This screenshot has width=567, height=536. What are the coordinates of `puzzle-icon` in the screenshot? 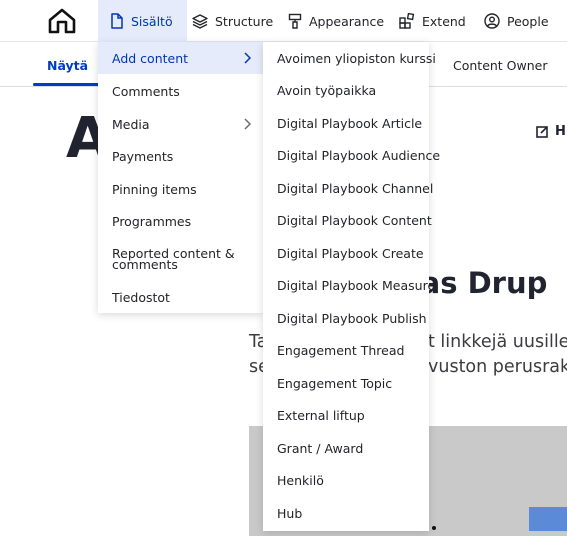 It's located at (407, 21).